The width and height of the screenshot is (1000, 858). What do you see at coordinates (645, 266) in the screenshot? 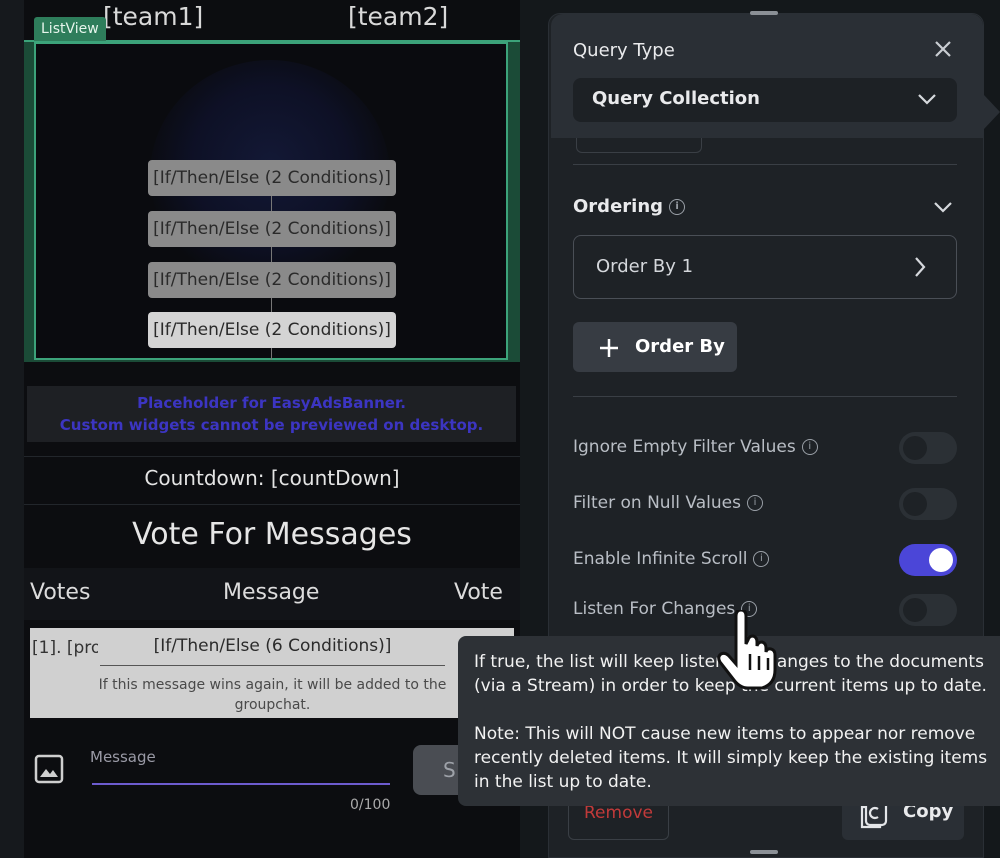
I see `order-by-item-label: Order By 1` at bounding box center [645, 266].